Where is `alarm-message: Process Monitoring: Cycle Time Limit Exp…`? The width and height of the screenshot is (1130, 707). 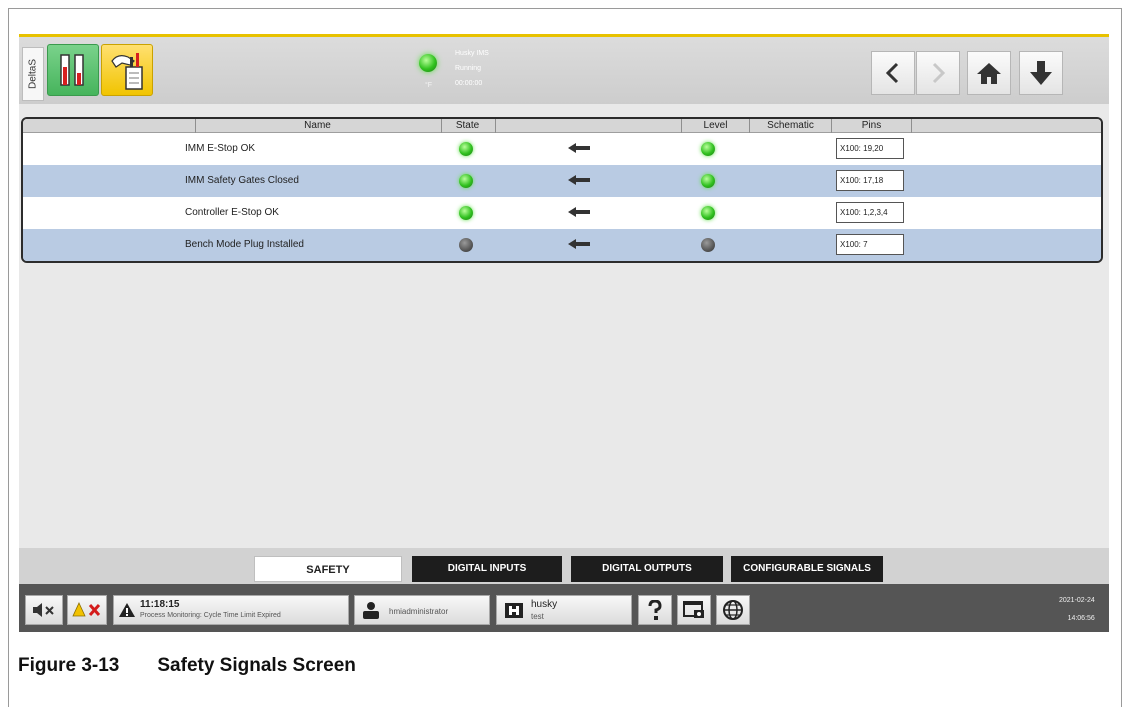
alarm-message: Process Monitoring: Cycle Time Limit Exp… is located at coordinates (210, 615).